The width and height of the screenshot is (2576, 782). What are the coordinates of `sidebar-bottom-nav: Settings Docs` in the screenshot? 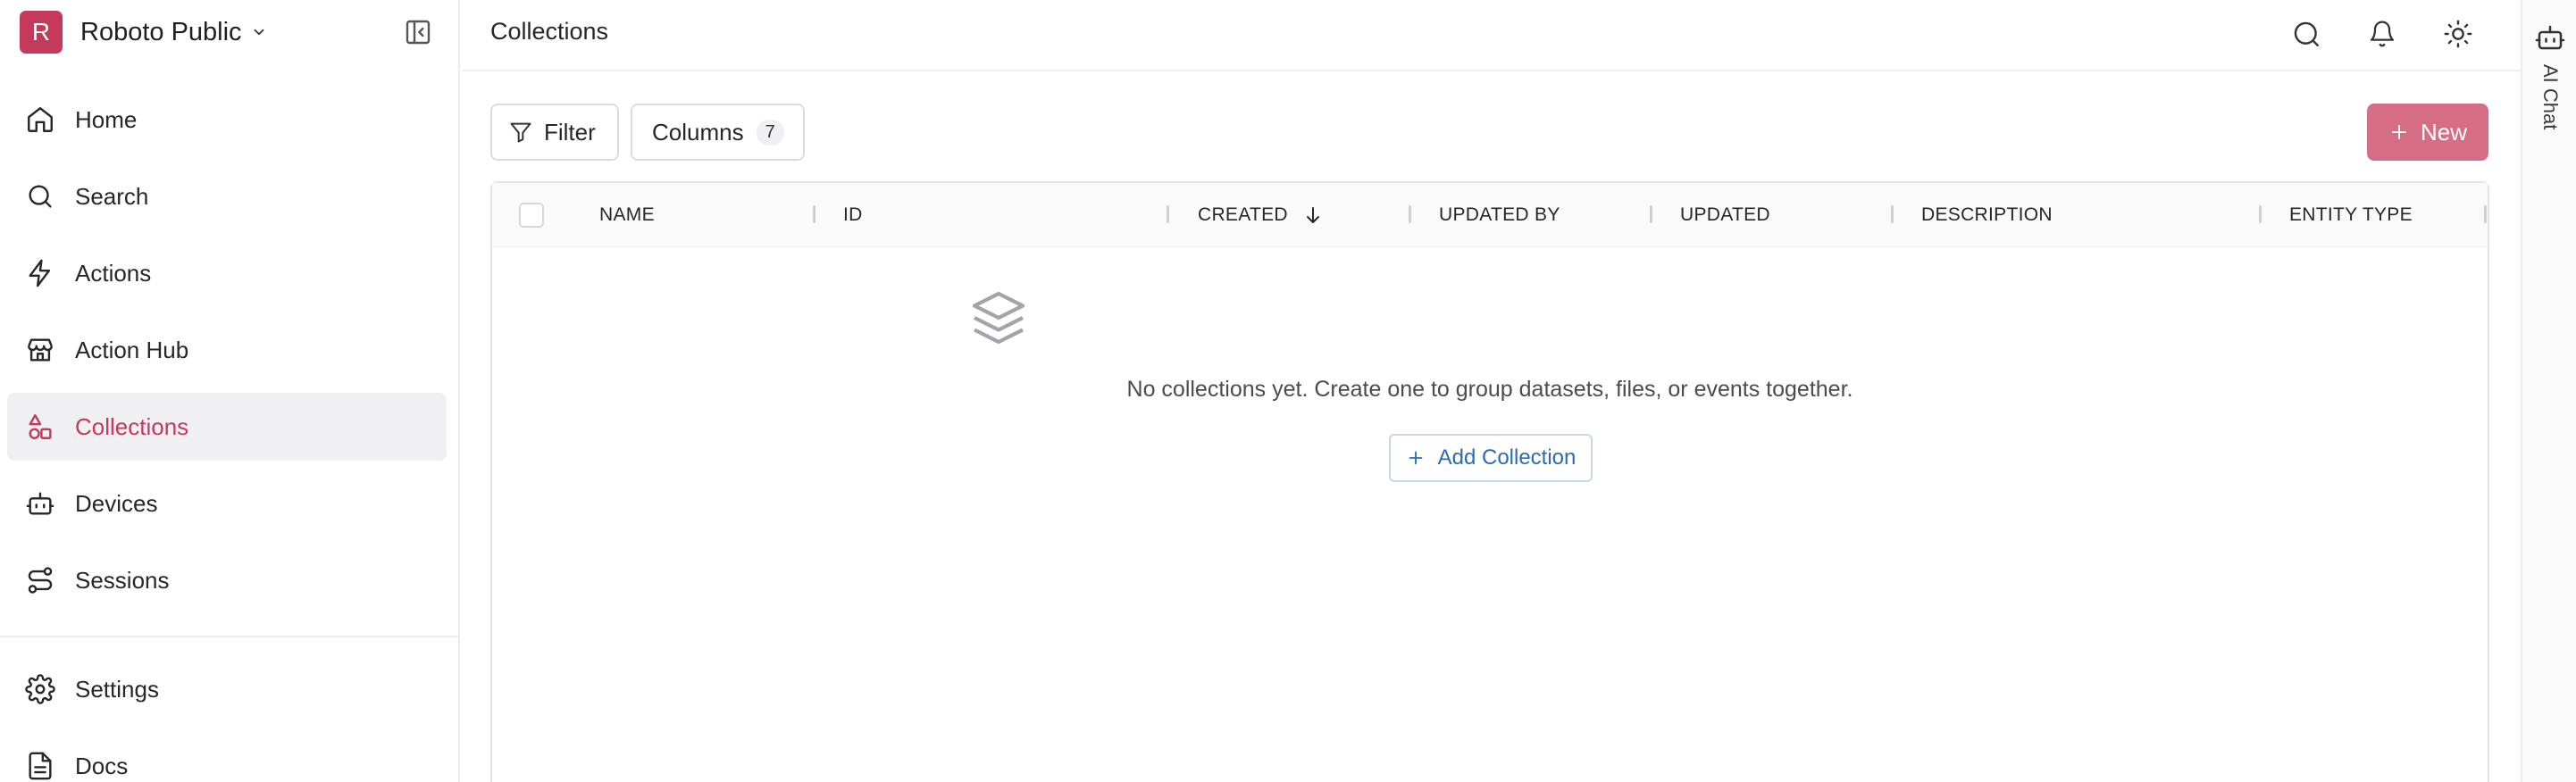 It's located at (227, 718).